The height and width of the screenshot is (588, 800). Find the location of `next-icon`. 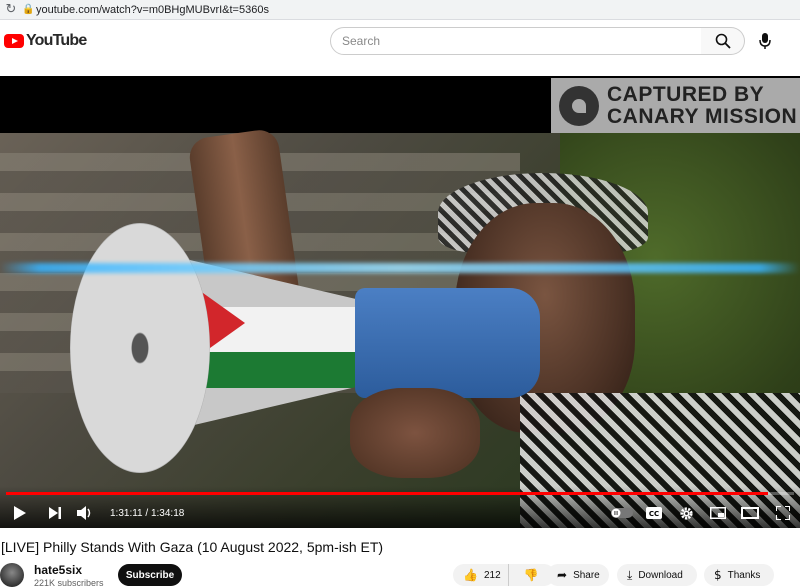

next-icon is located at coordinates (55, 513).